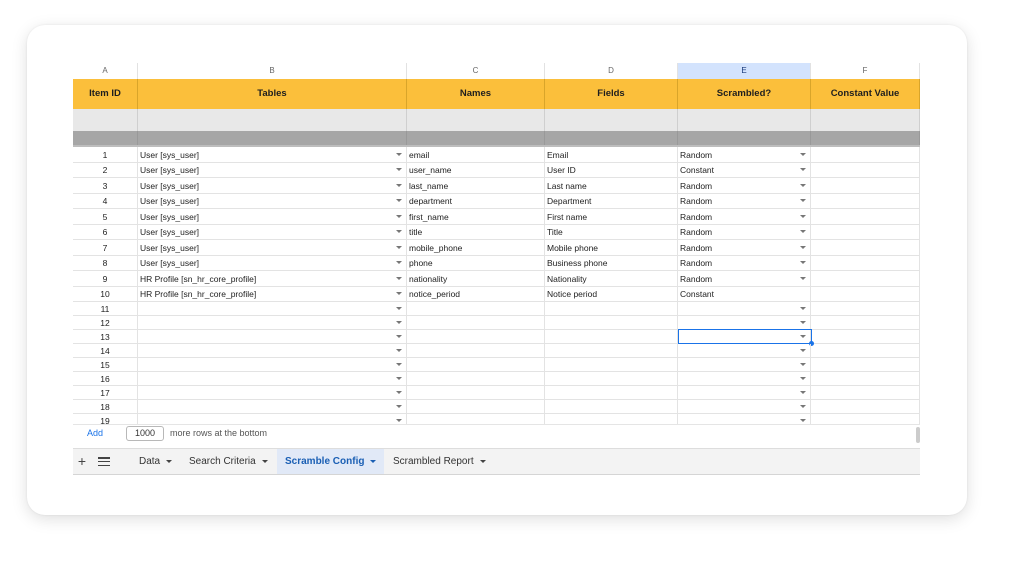 Image resolution: width=1024 pixels, height=573 pixels. Describe the element at coordinates (476, 71) in the screenshot. I see `column-header-c: C` at that location.